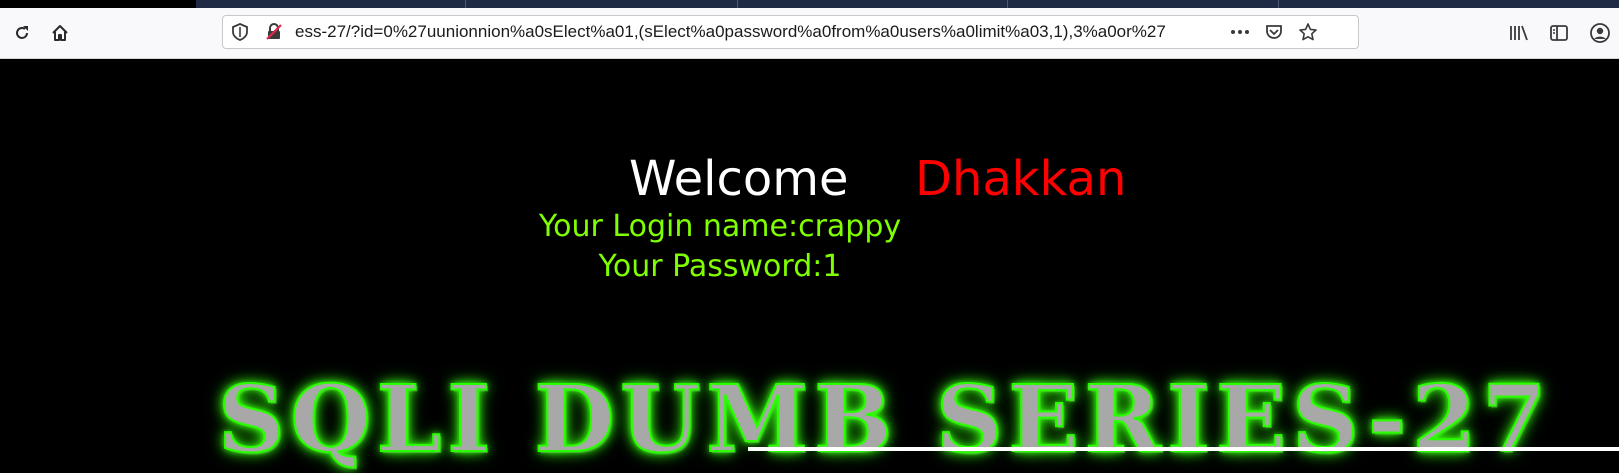 This screenshot has height=473, width=1619. What do you see at coordinates (1183, 449) in the screenshot?
I see `banner-underline` at bounding box center [1183, 449].